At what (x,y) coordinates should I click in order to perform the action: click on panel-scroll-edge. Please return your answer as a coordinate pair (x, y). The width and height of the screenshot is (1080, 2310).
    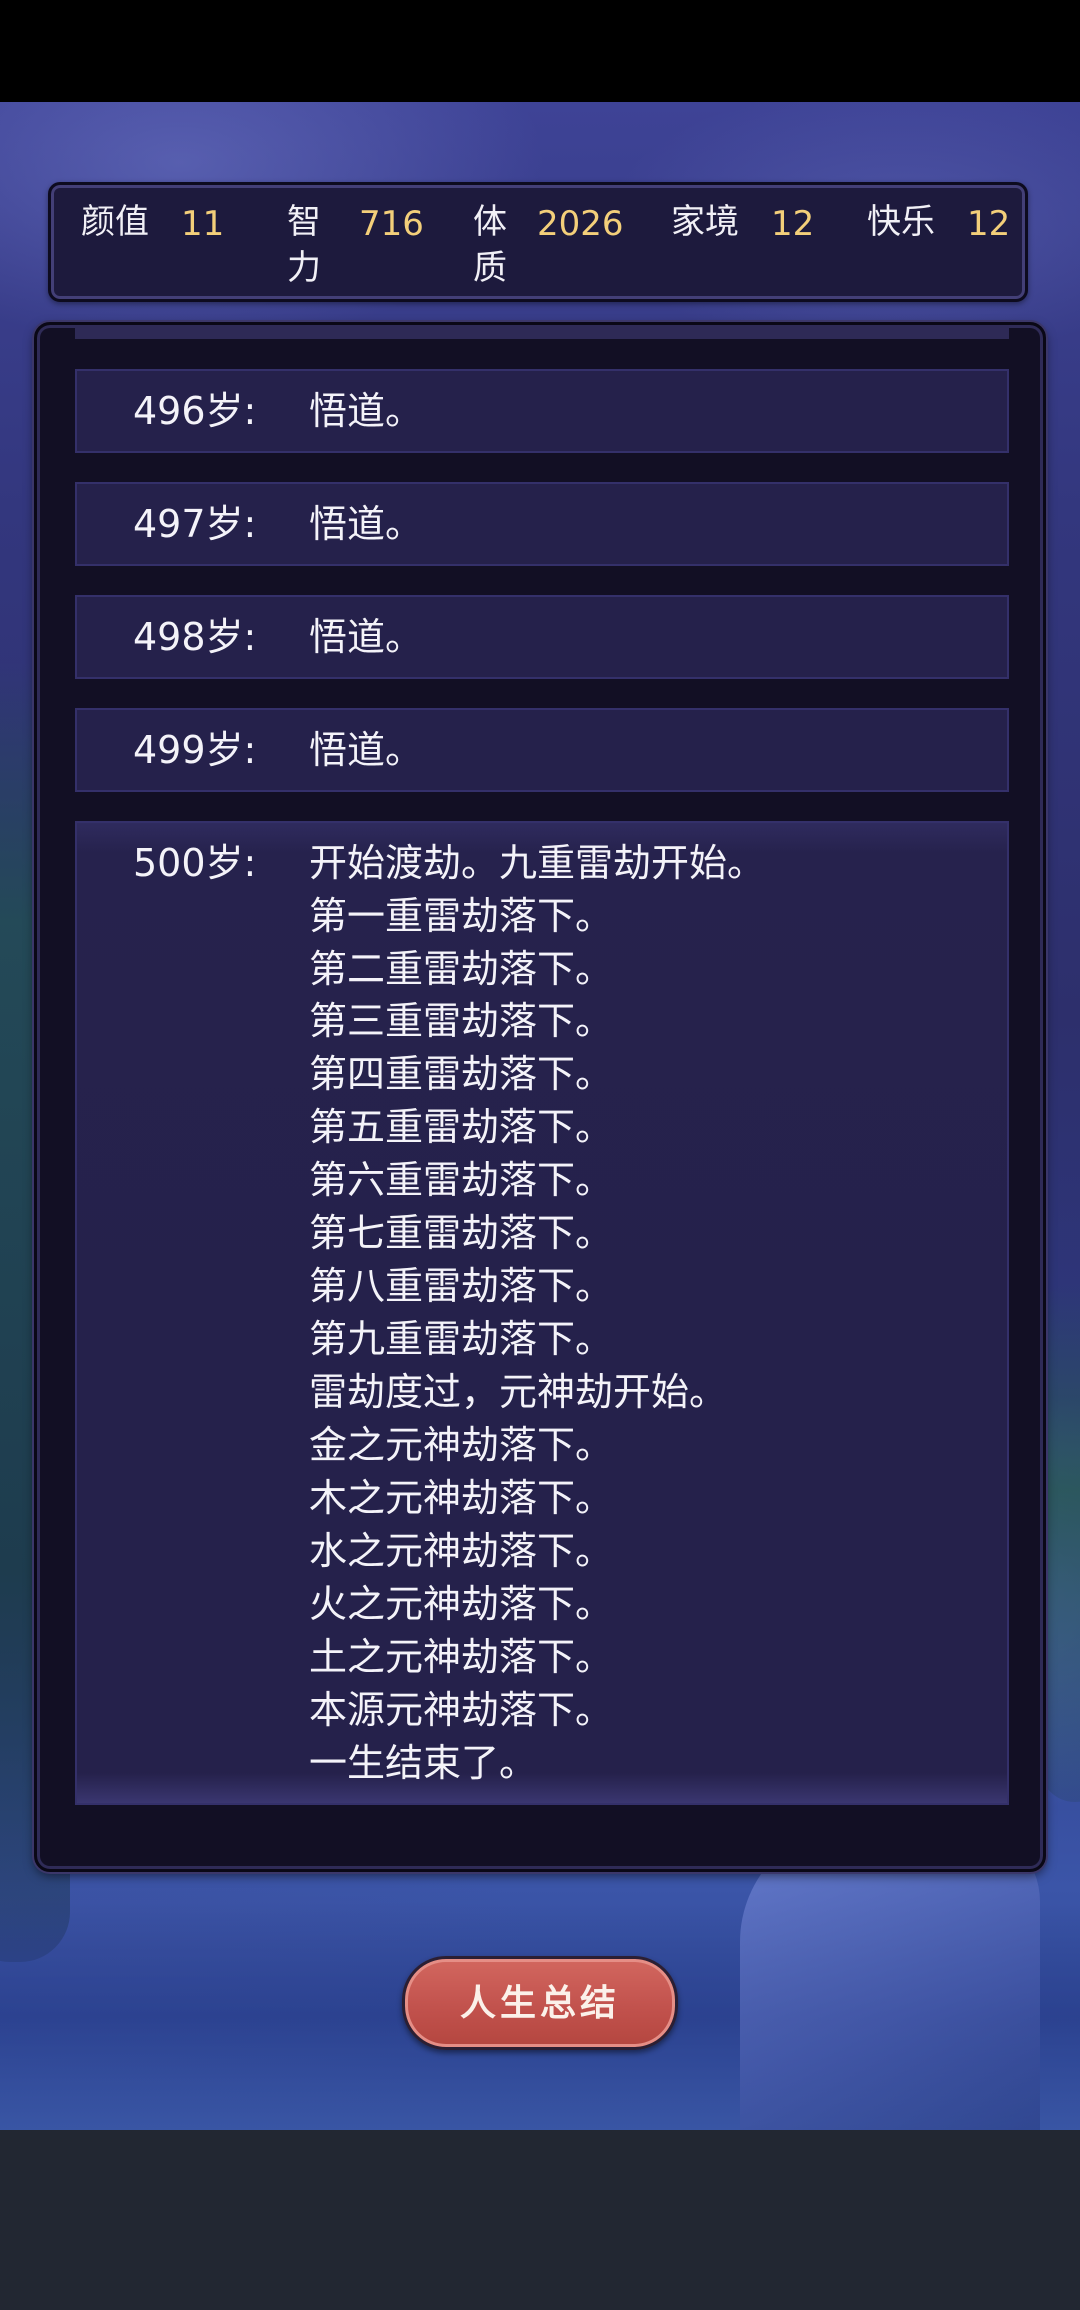
    Looking at the image, I should click on (542, 332).